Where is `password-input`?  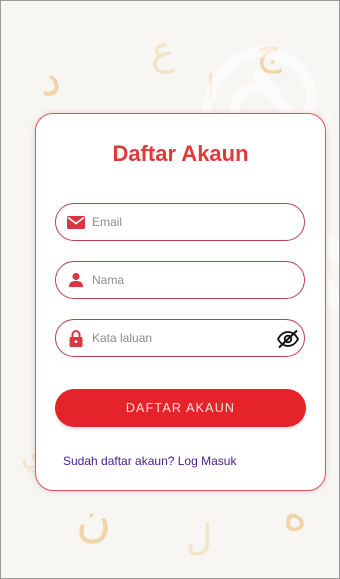 password-input is located at coordinates (177, 338).